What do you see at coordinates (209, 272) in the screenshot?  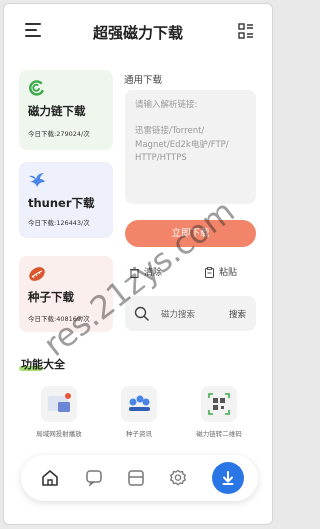 I see `clipboard-icon` at bounding box center [209, 272].